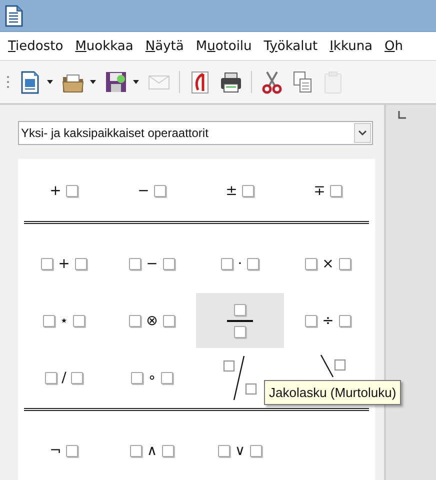  I want to click on symbol-button: ⋆, so click(64, 320).